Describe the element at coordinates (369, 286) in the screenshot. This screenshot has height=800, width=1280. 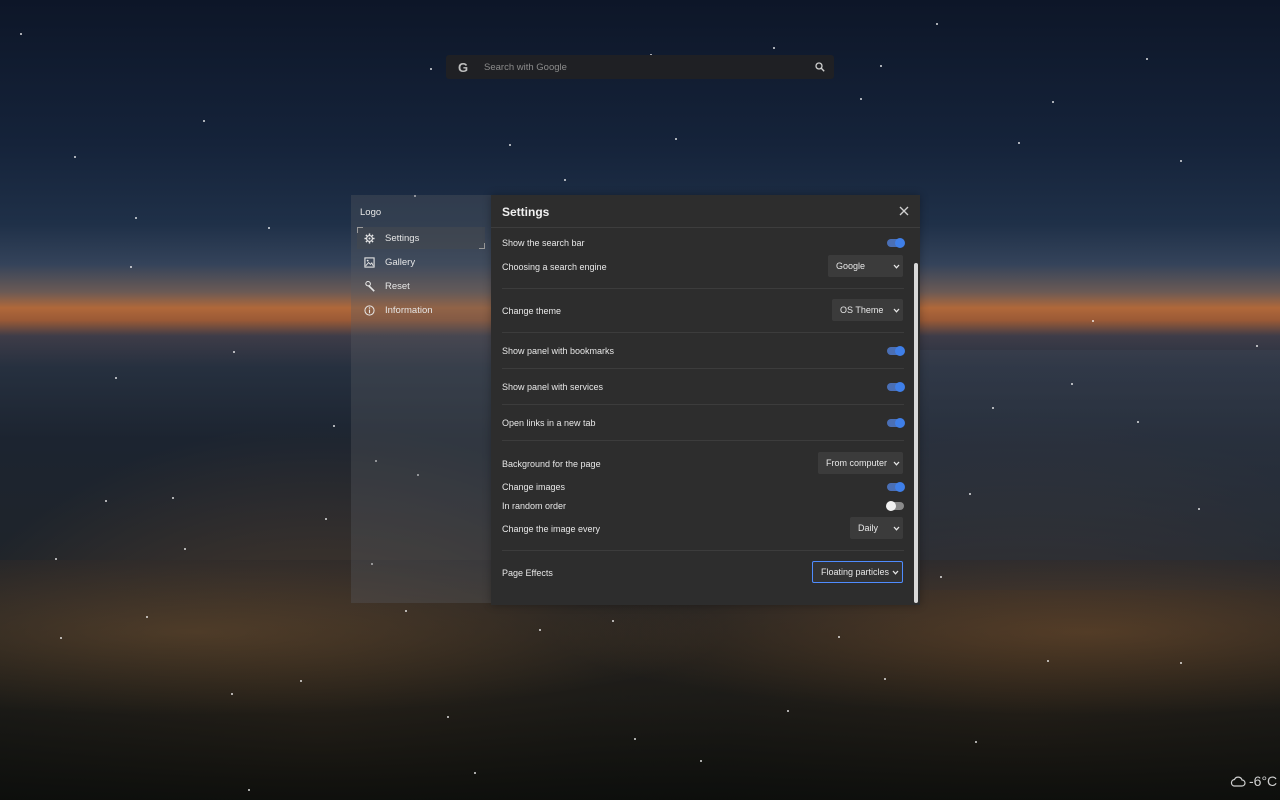
I see `wrench-icon` at that location.